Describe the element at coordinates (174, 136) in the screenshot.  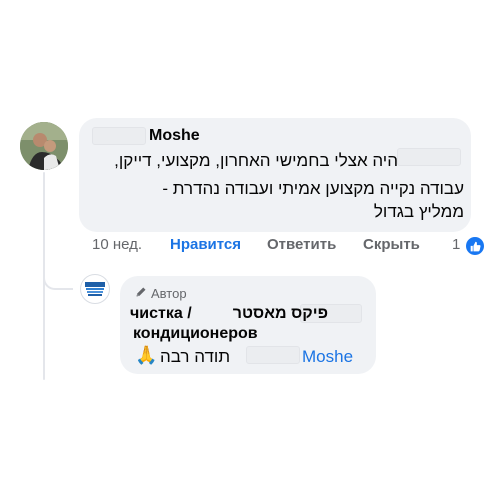
I see `comment-author: Moshe` at that location.